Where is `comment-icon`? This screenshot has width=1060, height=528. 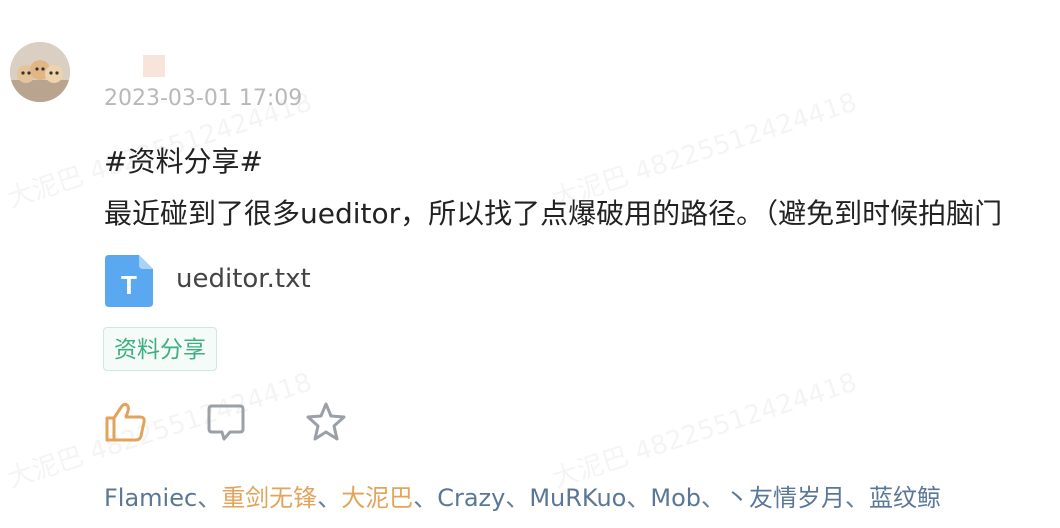 comment-icon is located at coordinates (226, 422).